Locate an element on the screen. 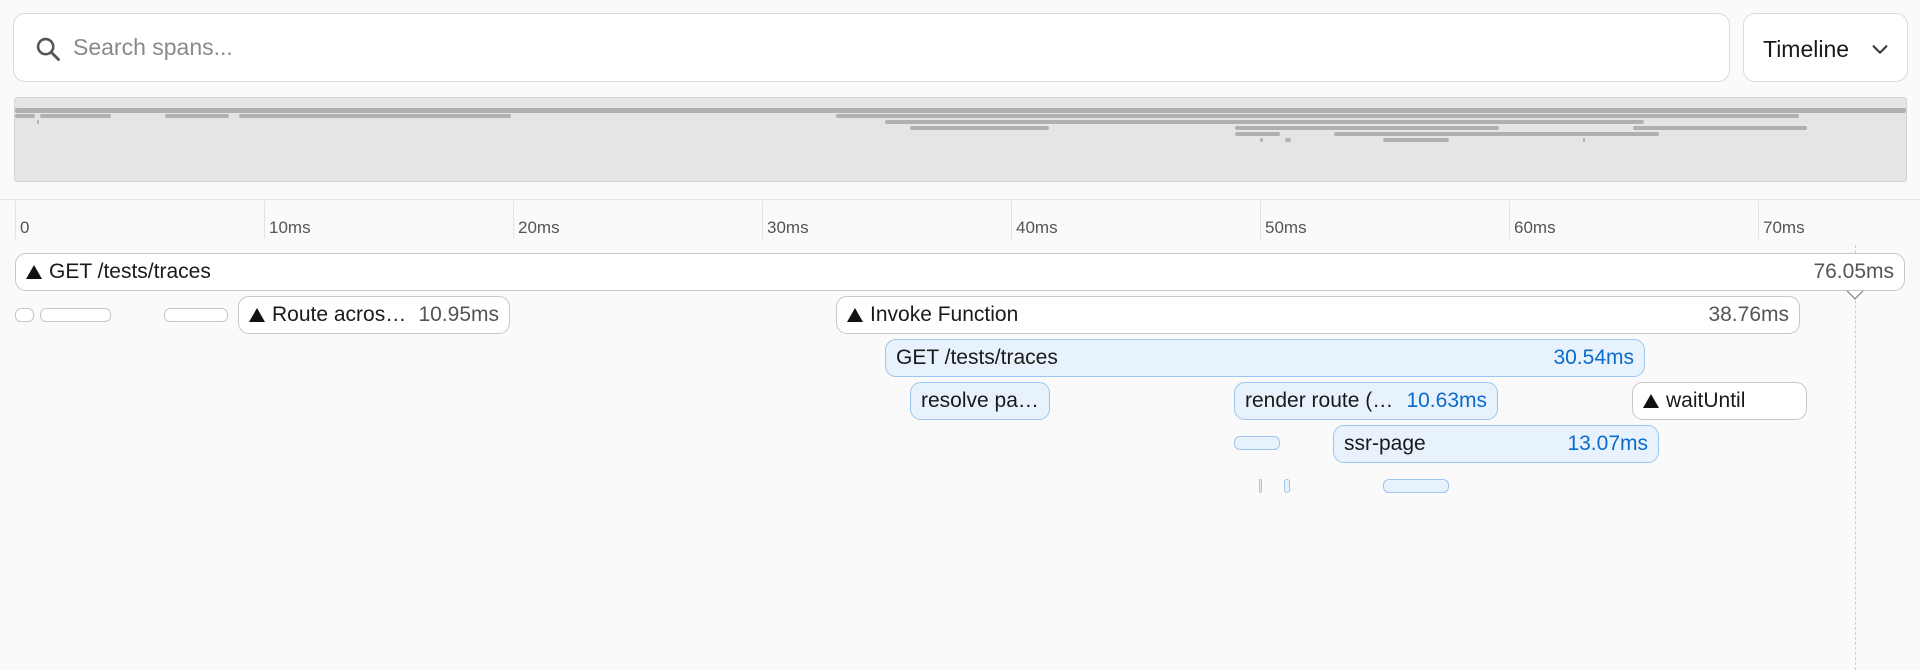  timeline-end-marker is located at coordinates (1855, 457).